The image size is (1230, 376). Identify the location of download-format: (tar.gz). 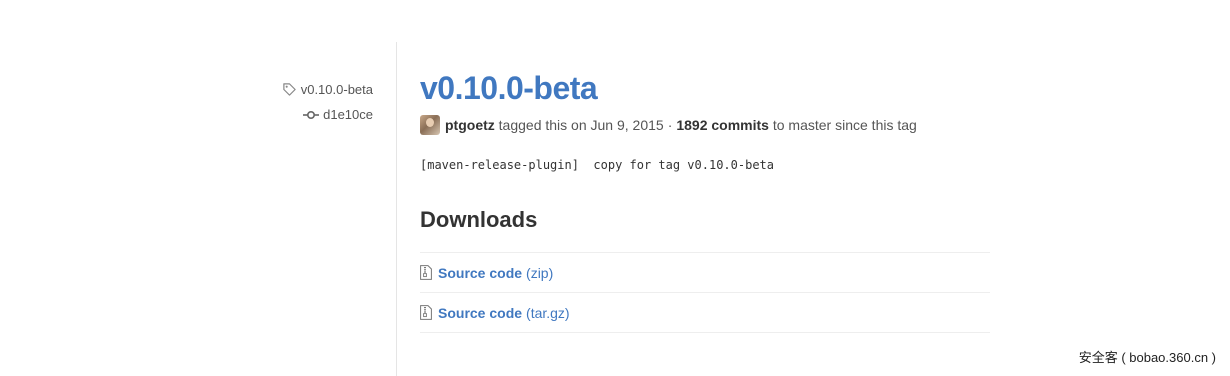
(548, 312).